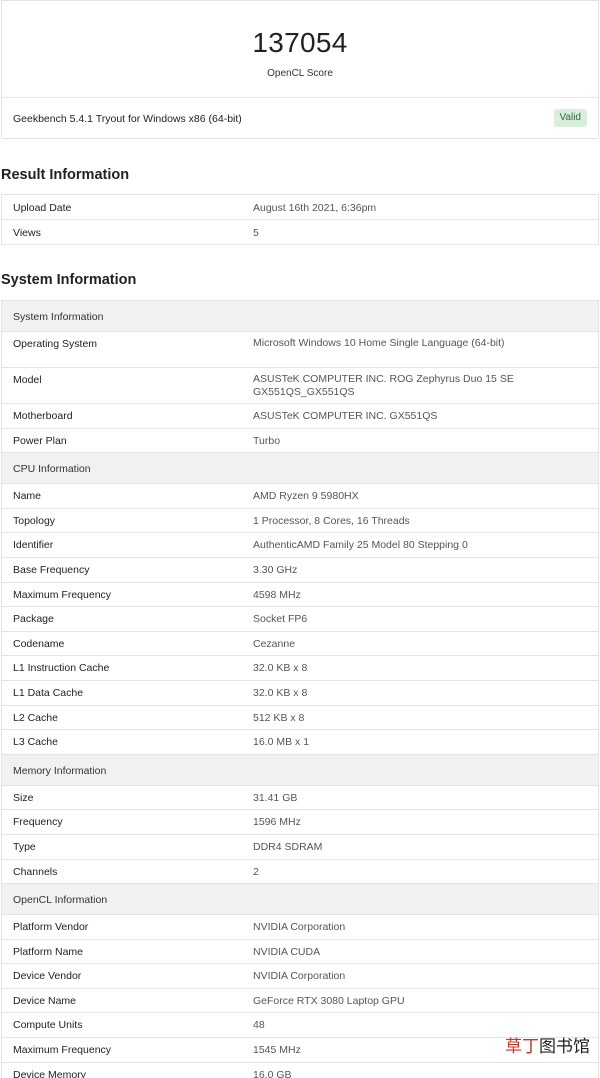 This screenshot has width=600, height=1078. I want to click on row-key: Size, so click(23, 797).